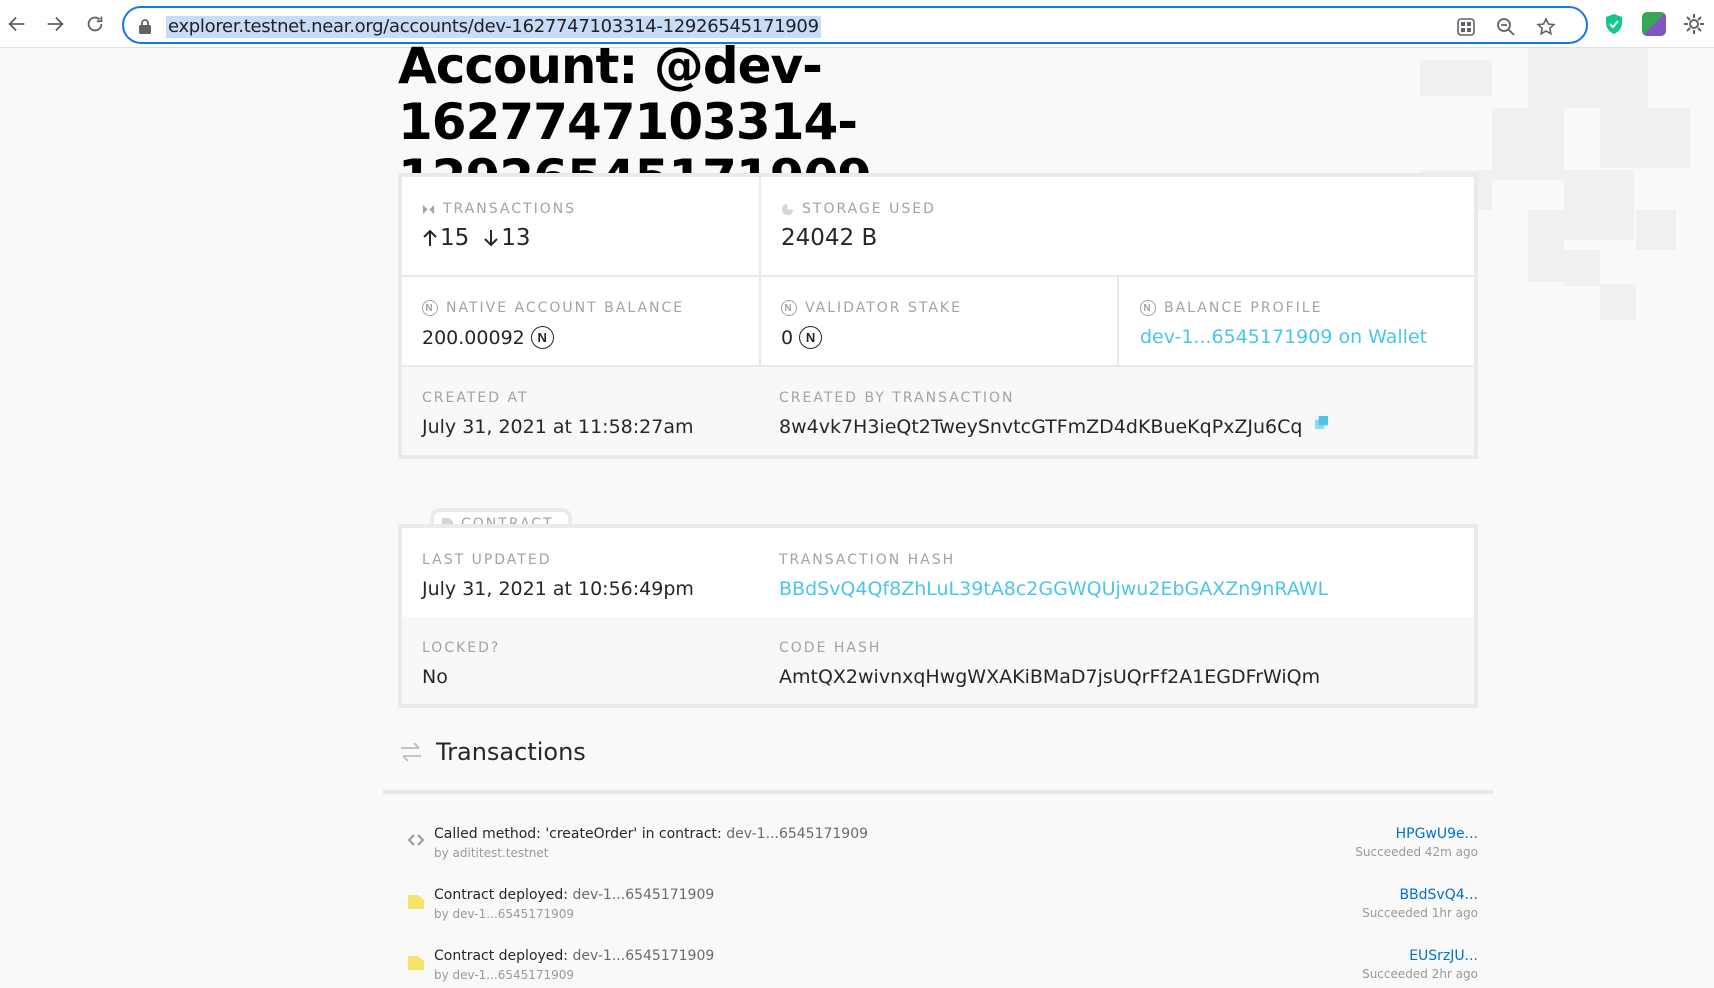 This screenshot has width=1714, height=988. I want to click on gear-extension-icon, so click(1694, 24).